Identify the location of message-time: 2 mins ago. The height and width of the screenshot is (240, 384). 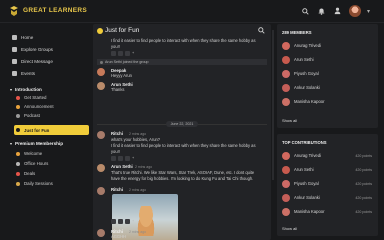
(144, 166).